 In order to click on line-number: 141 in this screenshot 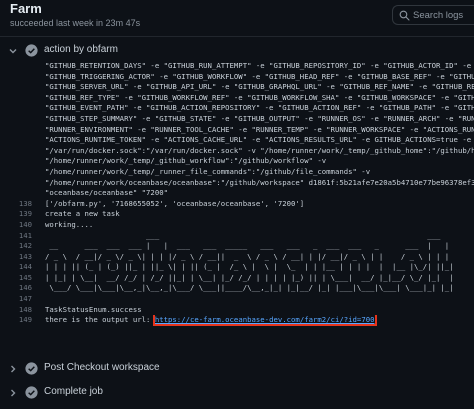, I will do `click(21, 235)`.